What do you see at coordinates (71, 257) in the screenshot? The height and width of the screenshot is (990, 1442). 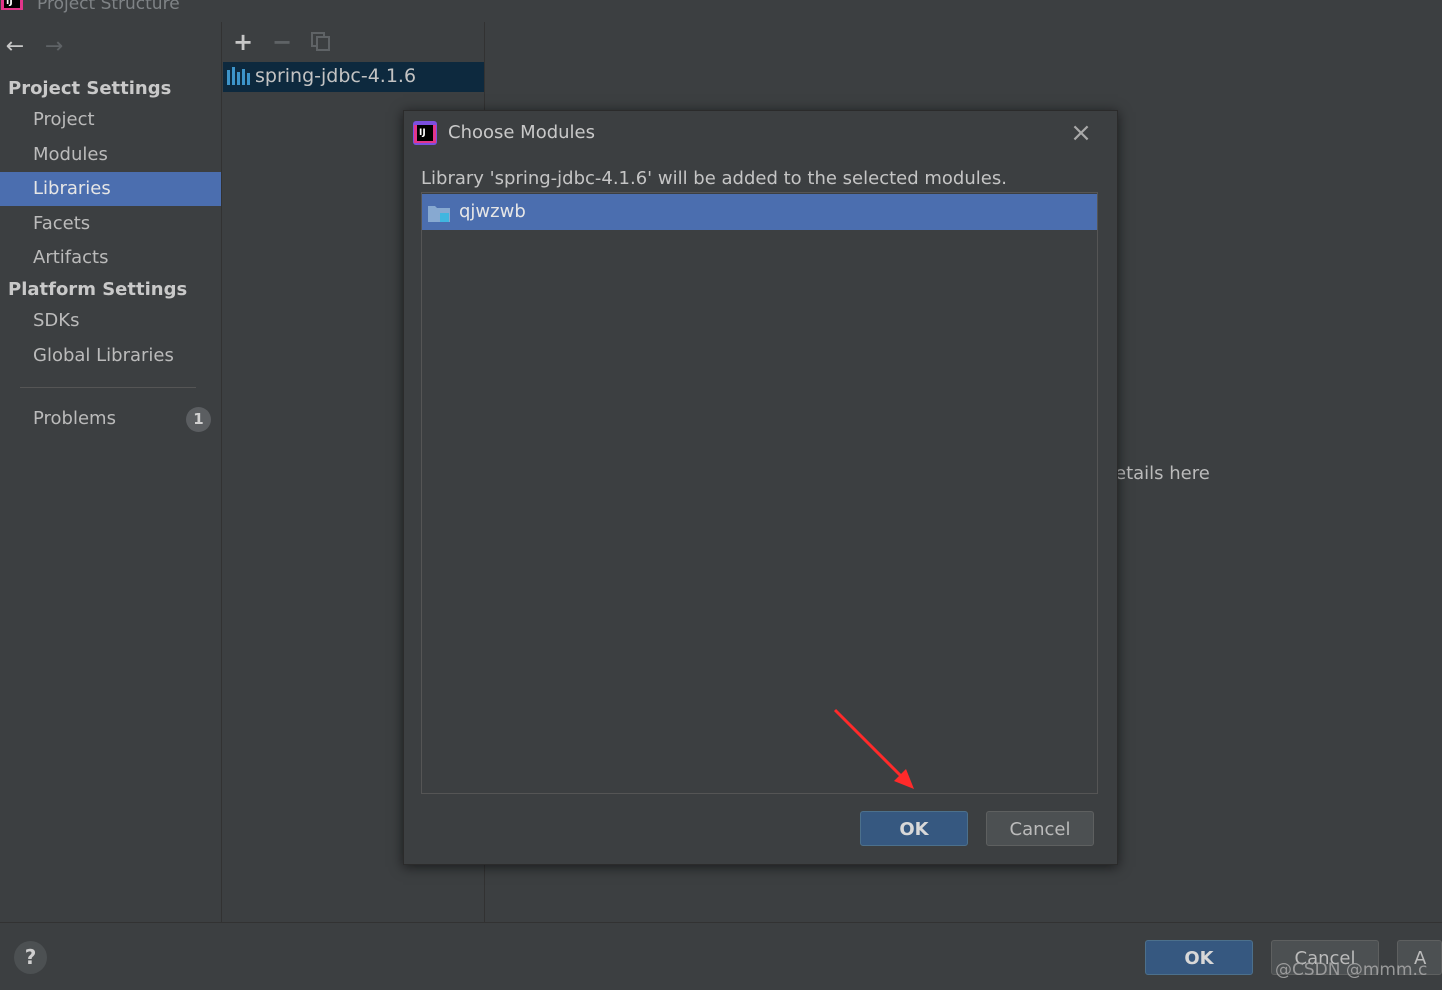 I see `sidebar-item-label: Artifacts` at bounding box center [71, 257].